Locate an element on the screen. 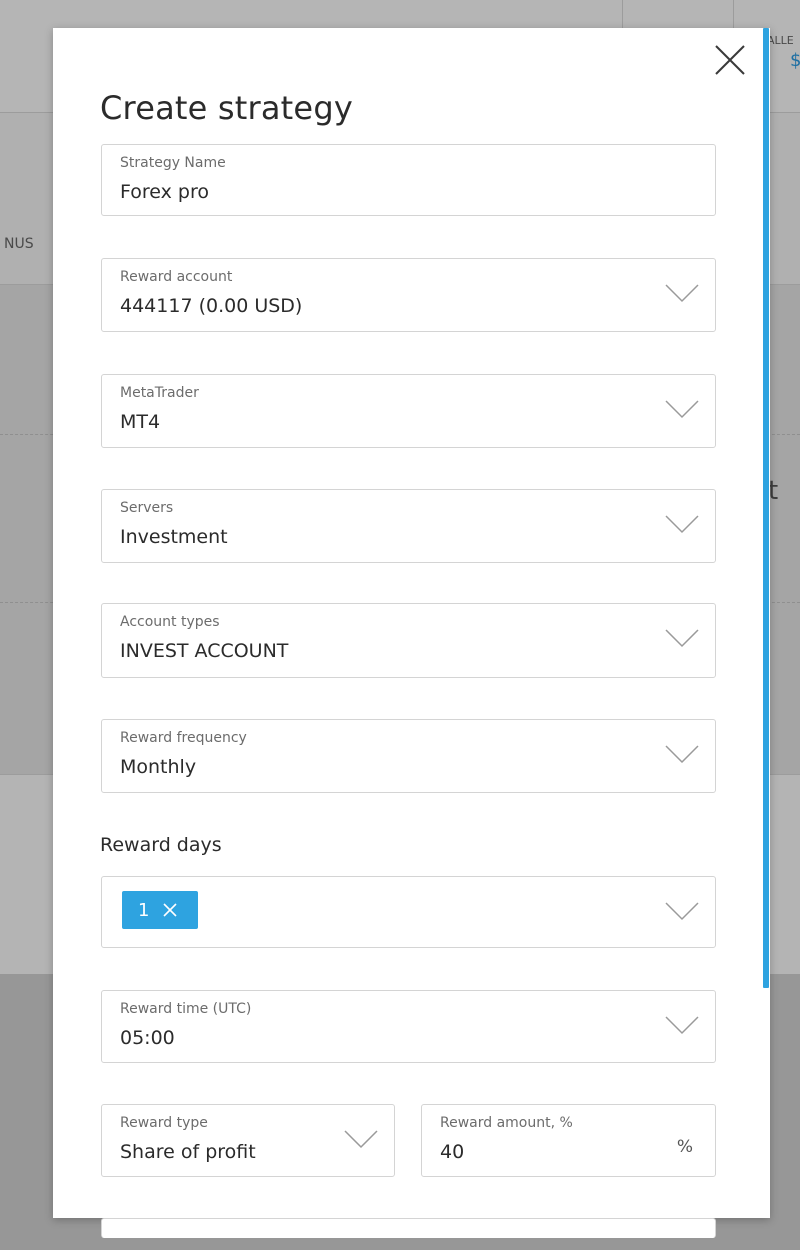  reward-frequency-select: Reward frequency Monthly is located at coordinates (408, 756).